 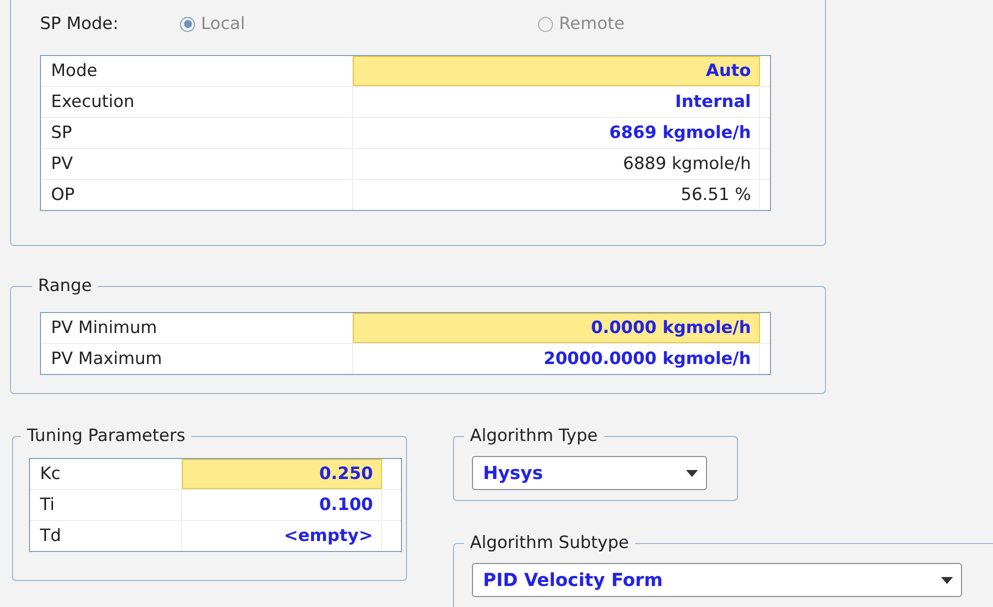 I want to click on property-value: Internal, so click(x=556, y=102).